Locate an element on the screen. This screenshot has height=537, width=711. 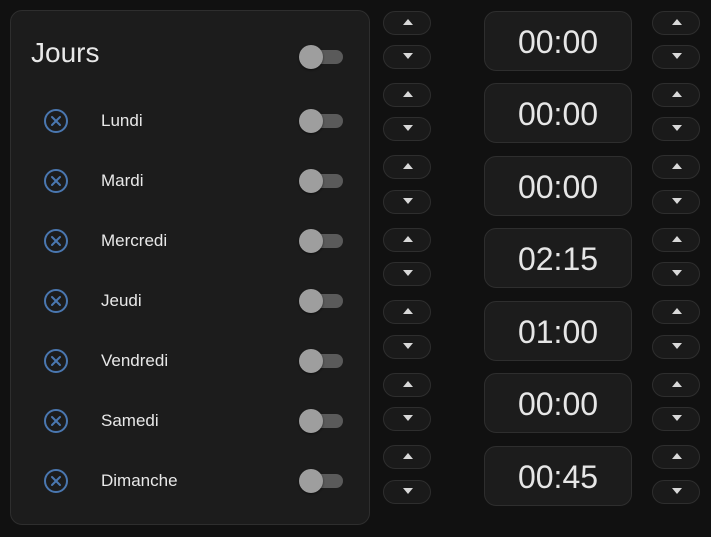
time-display-6: 00:00 is located at coordinates (558, 403).